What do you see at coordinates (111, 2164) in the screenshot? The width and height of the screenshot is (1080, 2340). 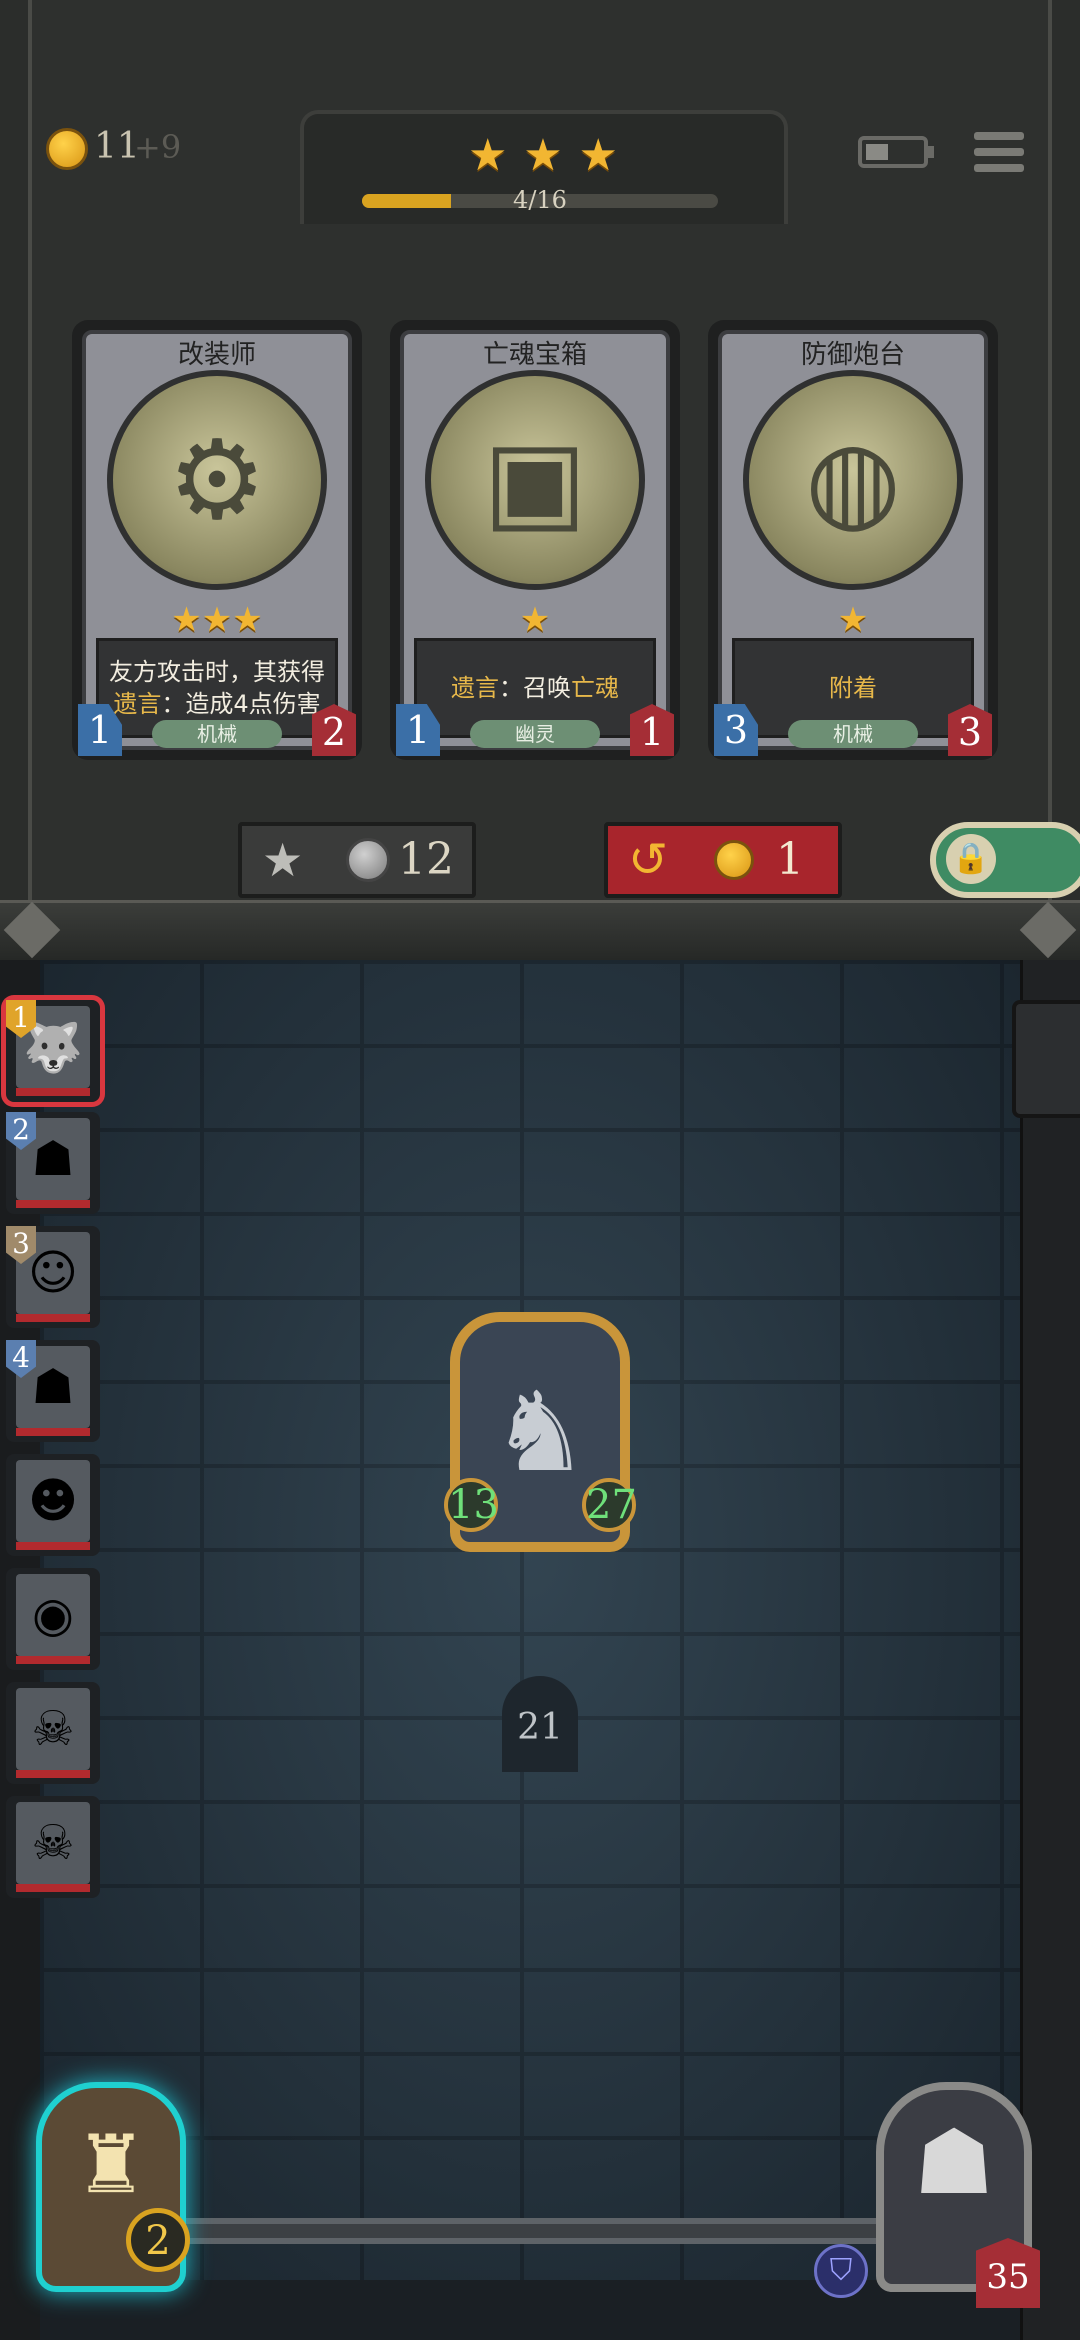 I see `lantern-icon: ♜` at bounding box center [111, 2164].